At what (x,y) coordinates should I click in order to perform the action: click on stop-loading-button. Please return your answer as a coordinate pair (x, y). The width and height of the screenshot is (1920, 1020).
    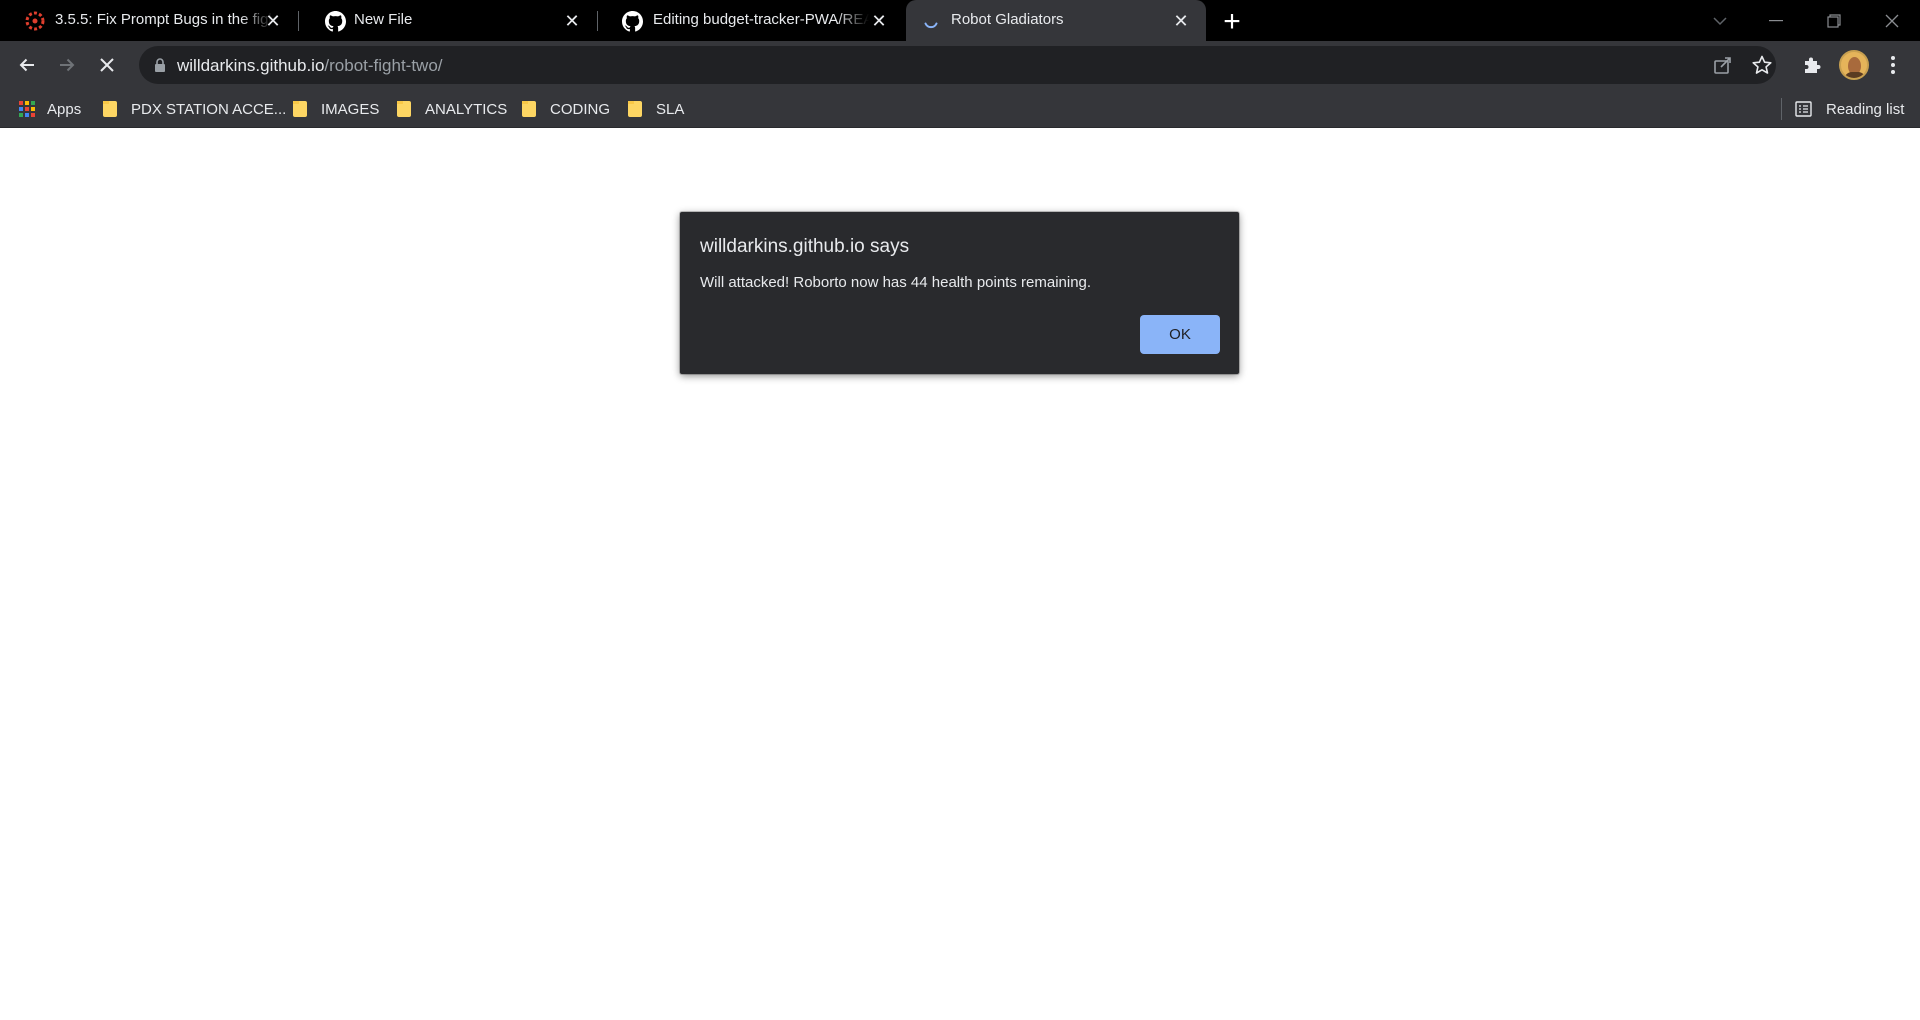
    Looking at the image, I should click on (107, 65).